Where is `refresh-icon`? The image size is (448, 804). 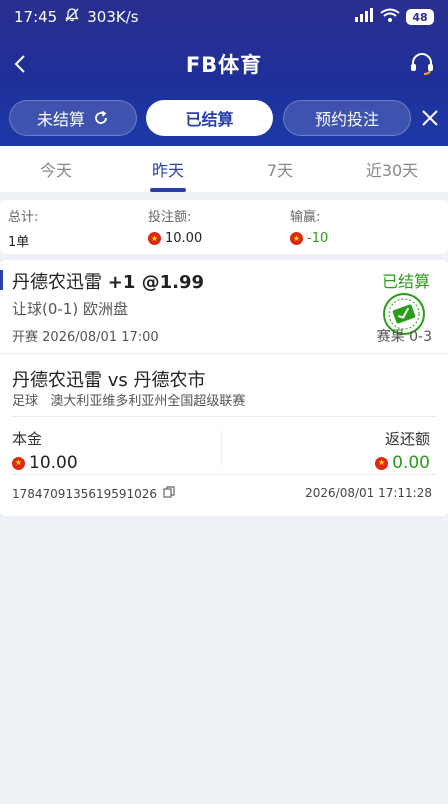 refresh-icon is located at coordinates (101, 117).